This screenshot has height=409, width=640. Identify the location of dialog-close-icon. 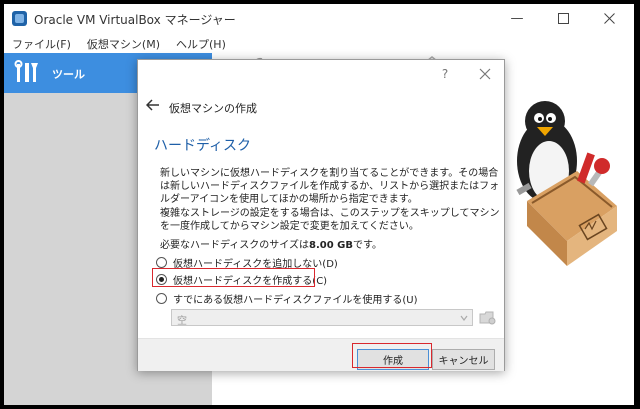
(485, 74).